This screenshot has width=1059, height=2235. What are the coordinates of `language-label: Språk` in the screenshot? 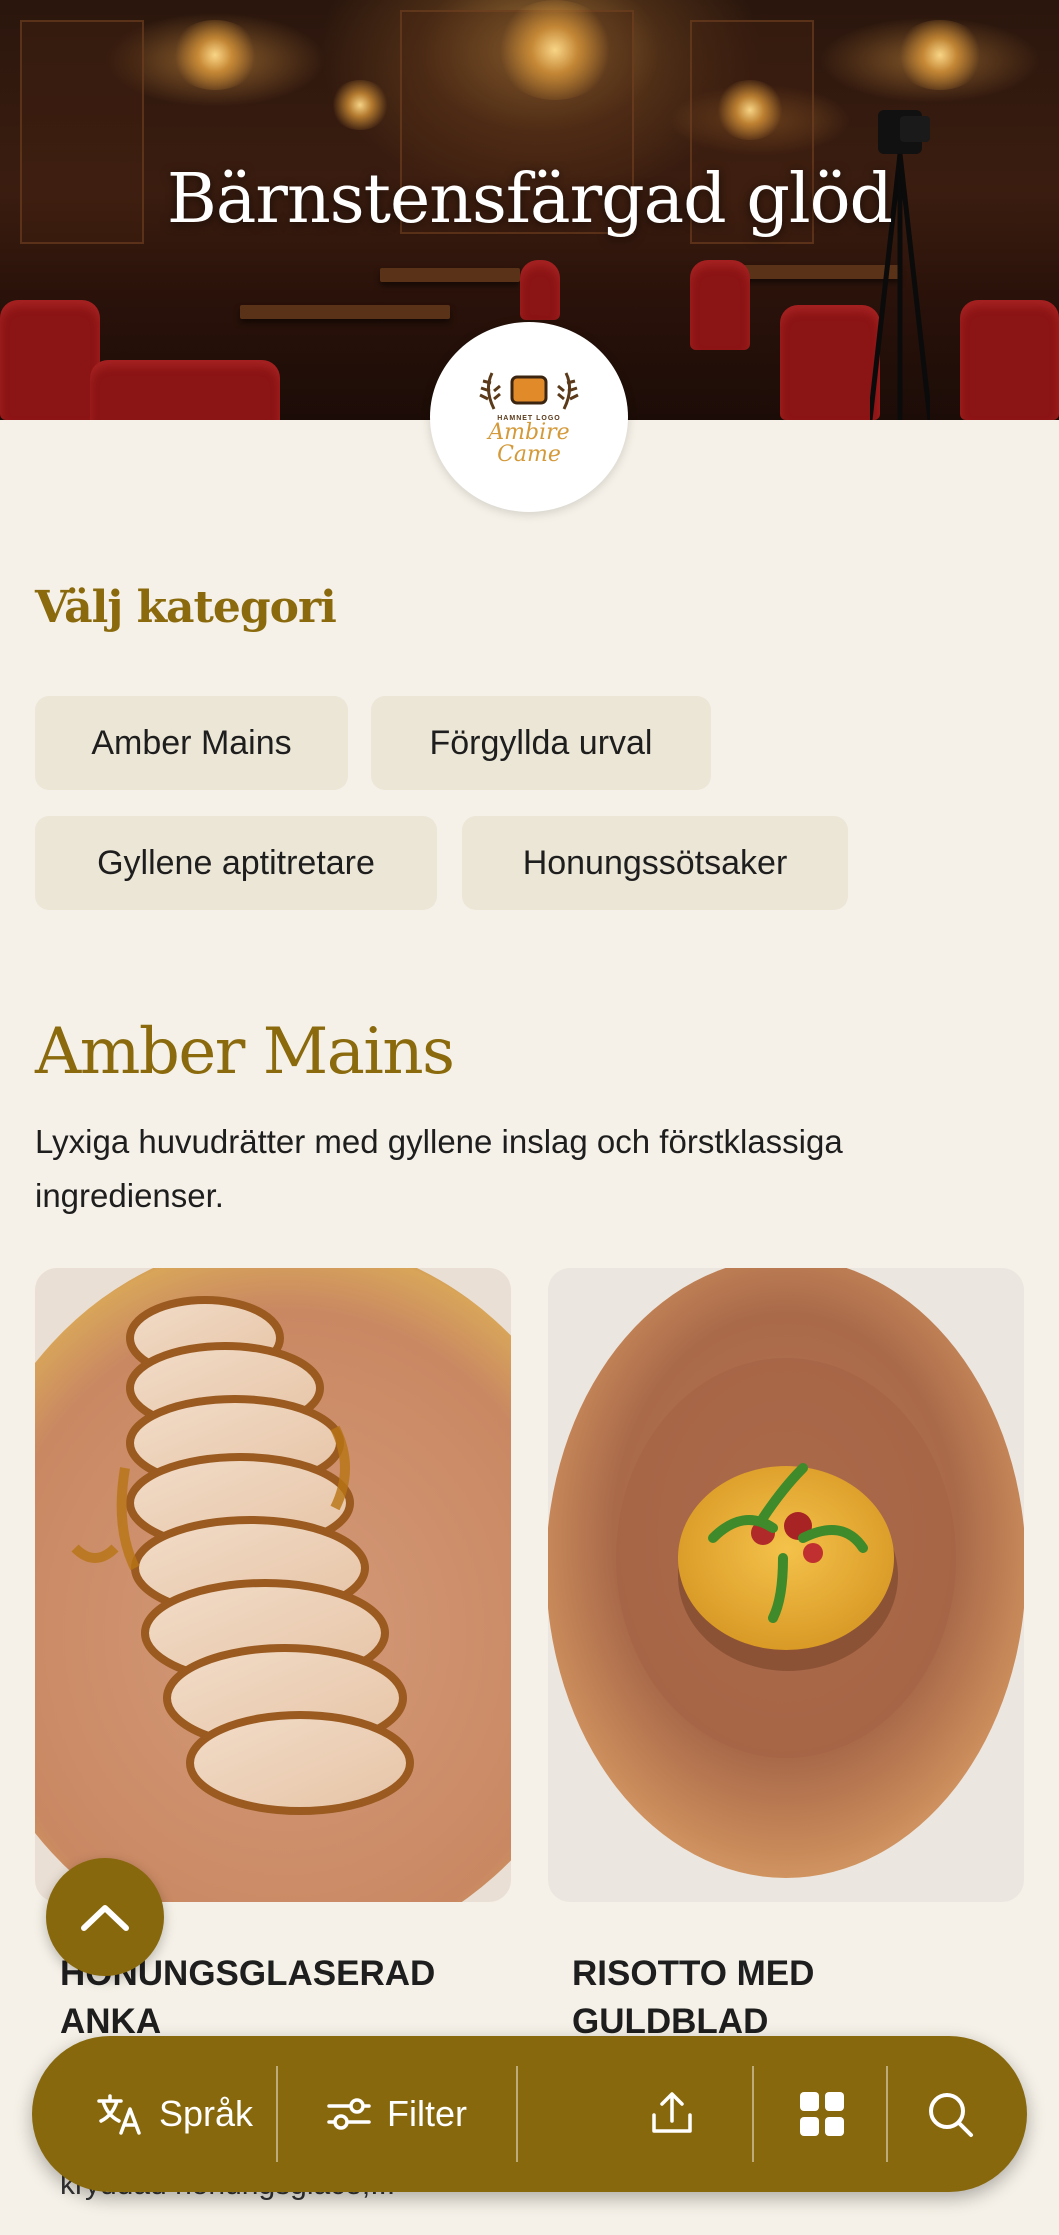 It's located at (206, 2113).